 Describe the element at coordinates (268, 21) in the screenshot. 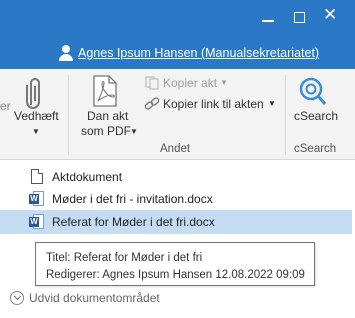

I see `minimize-icon` at that location.